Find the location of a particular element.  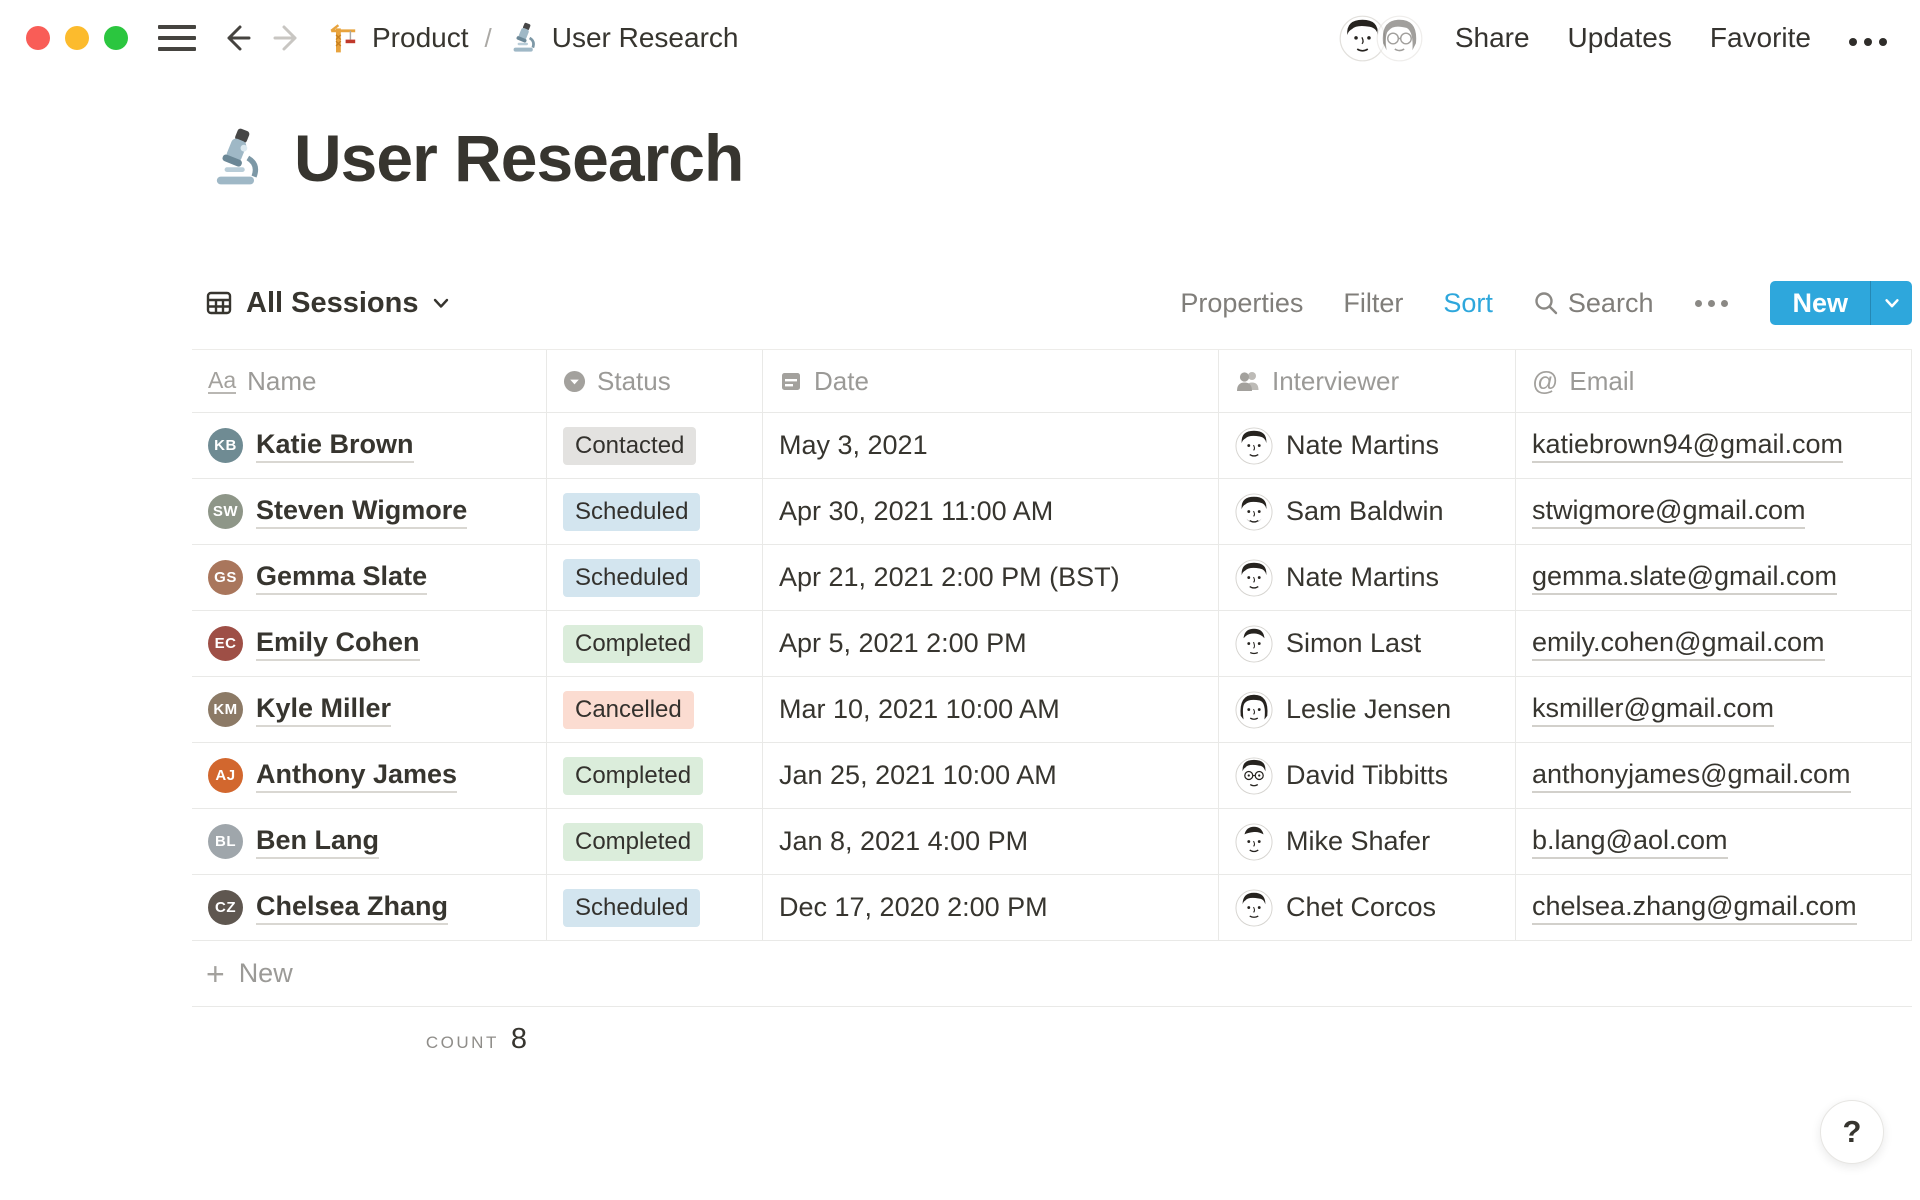

status-badge: Cancelled is located at coordinates (628, 709).